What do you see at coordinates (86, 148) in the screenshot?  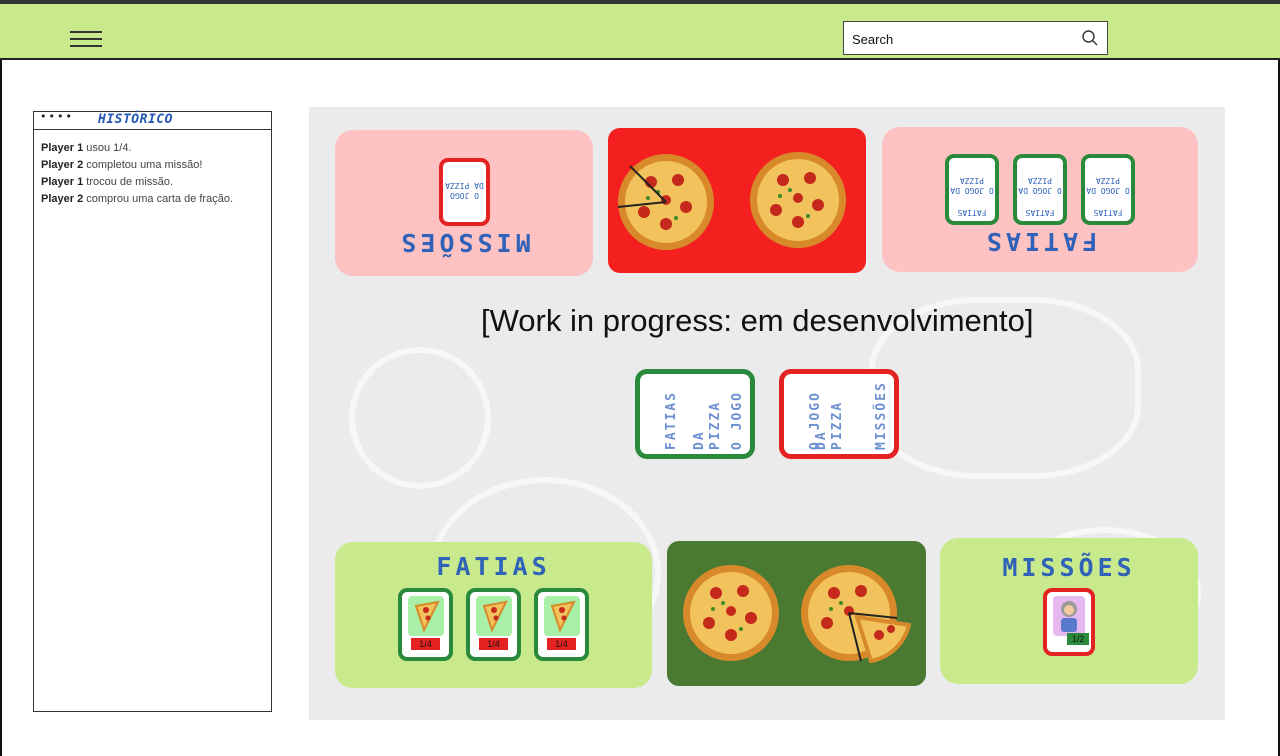 I see `history-entry: Player 1 usou 1/4.` at bounding box center [86, 148].